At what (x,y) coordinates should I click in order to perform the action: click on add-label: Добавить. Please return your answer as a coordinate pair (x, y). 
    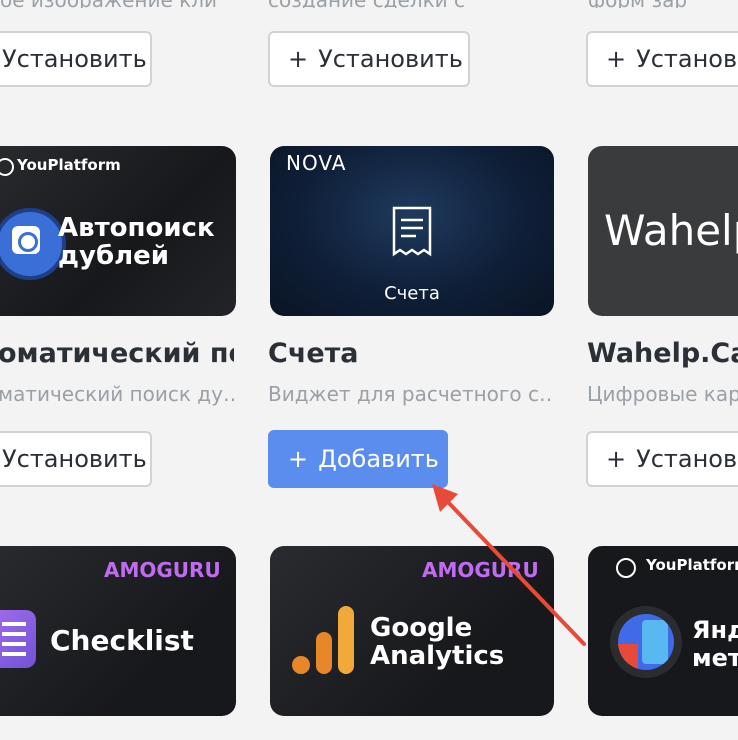
    Looking at the image, I should click on (378, 459).